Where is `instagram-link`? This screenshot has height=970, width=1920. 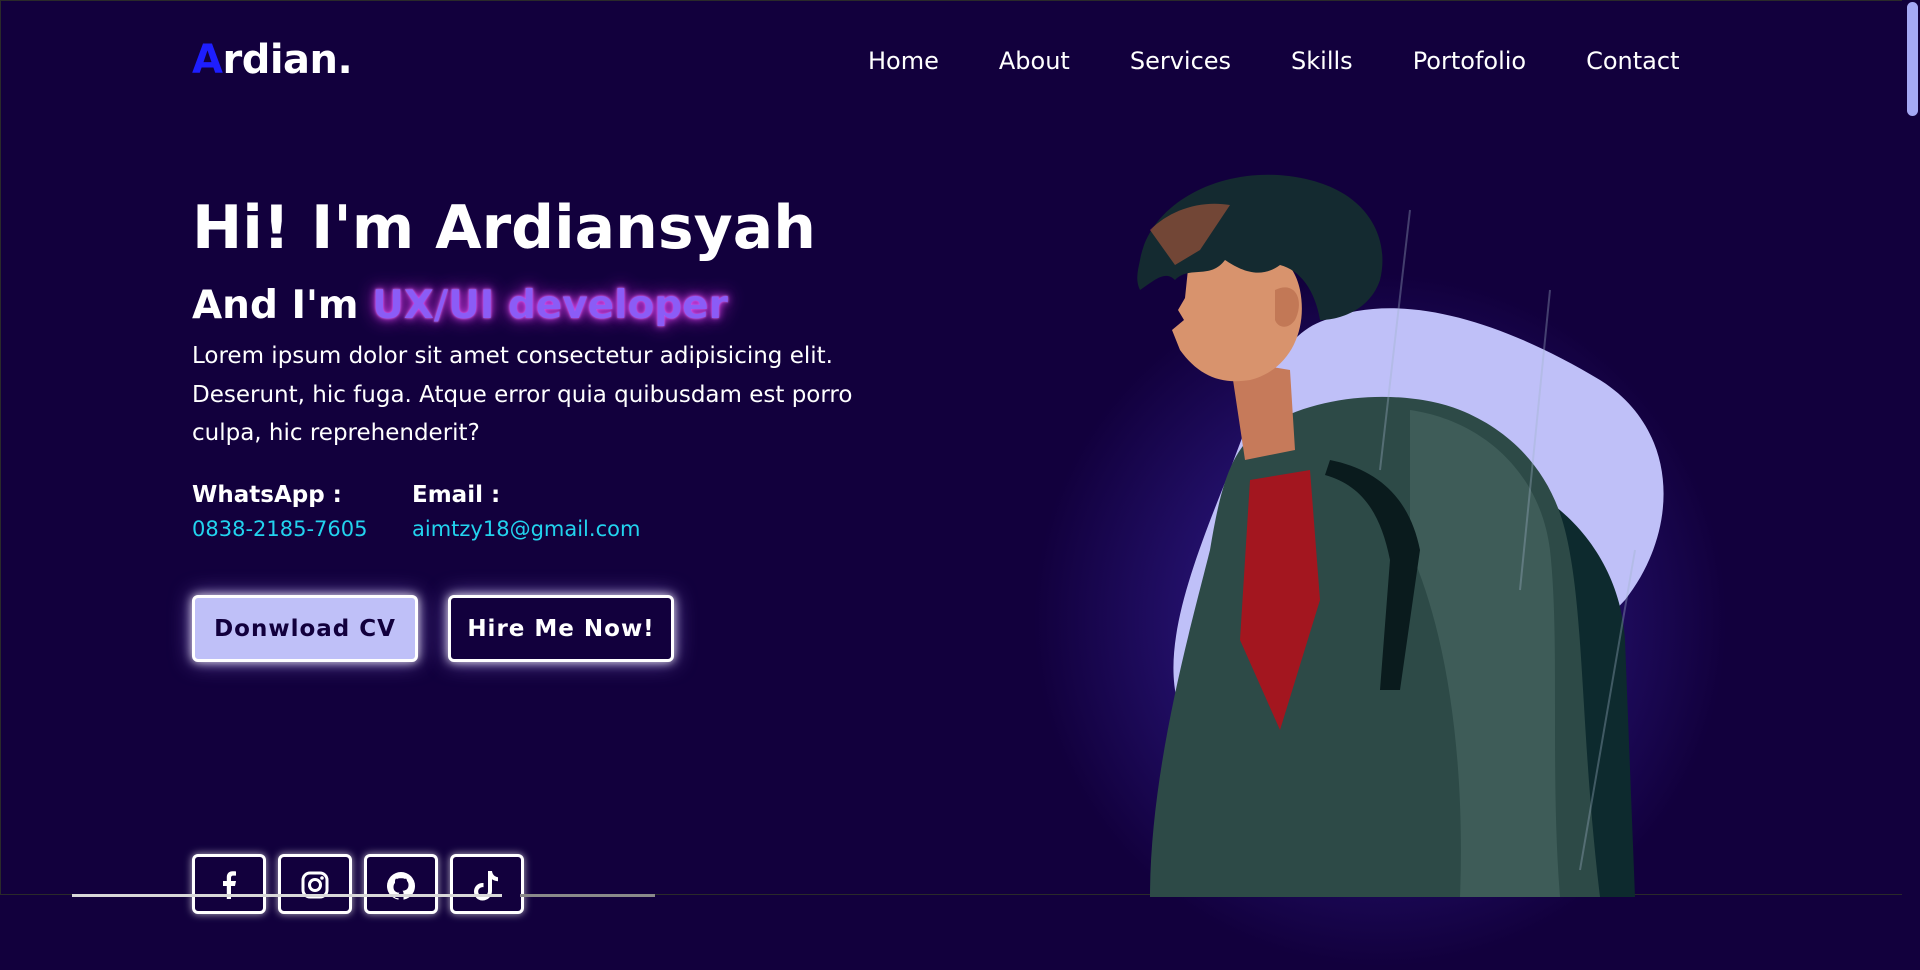
instagram-link is located at coordinates (315, 884).